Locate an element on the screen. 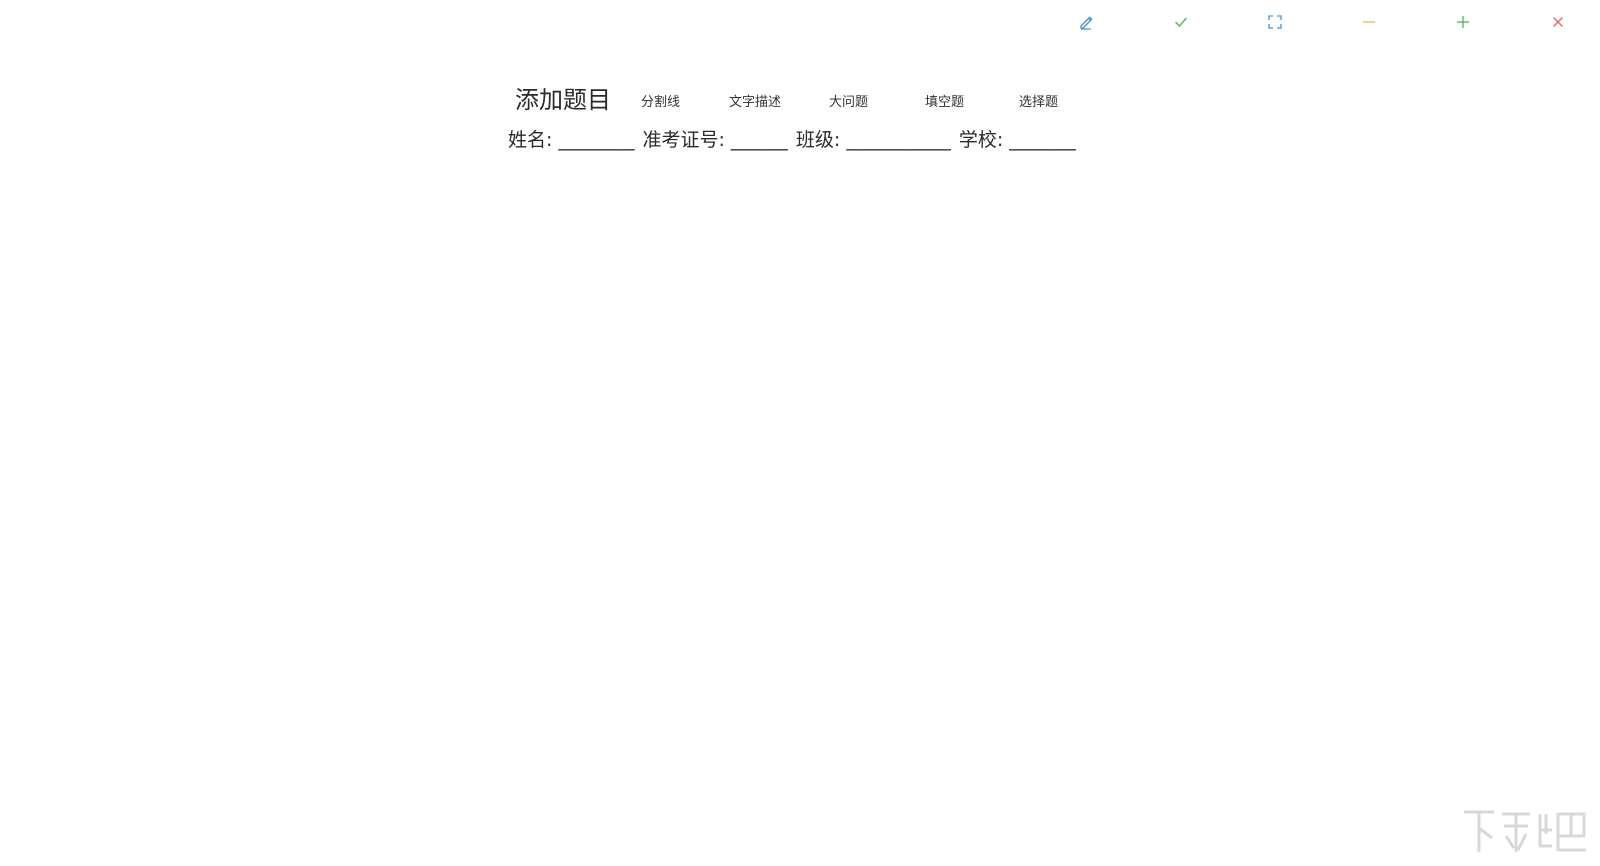 This screenshot has height=866, width=1600. add-button is located at coordinates (1463, 22).